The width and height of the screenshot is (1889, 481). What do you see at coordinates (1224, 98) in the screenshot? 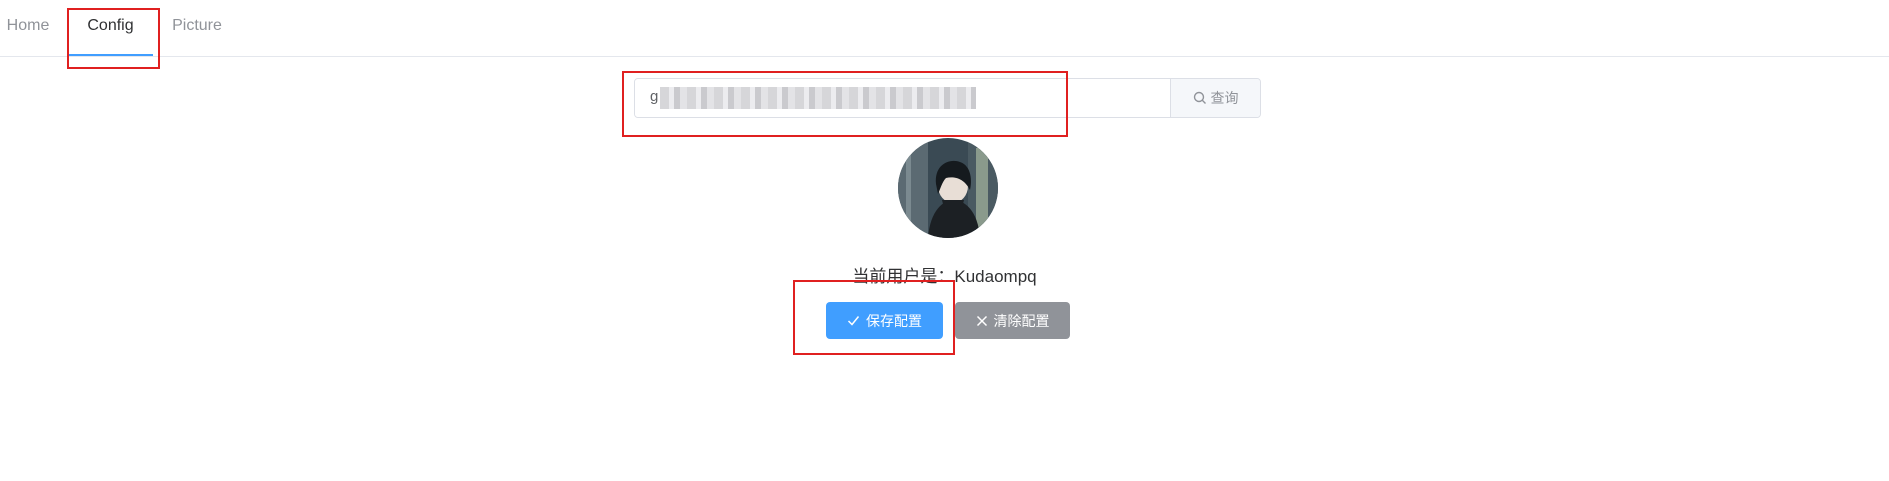
I see `search-button-label: 查询` at bounding box center [1224, 98].